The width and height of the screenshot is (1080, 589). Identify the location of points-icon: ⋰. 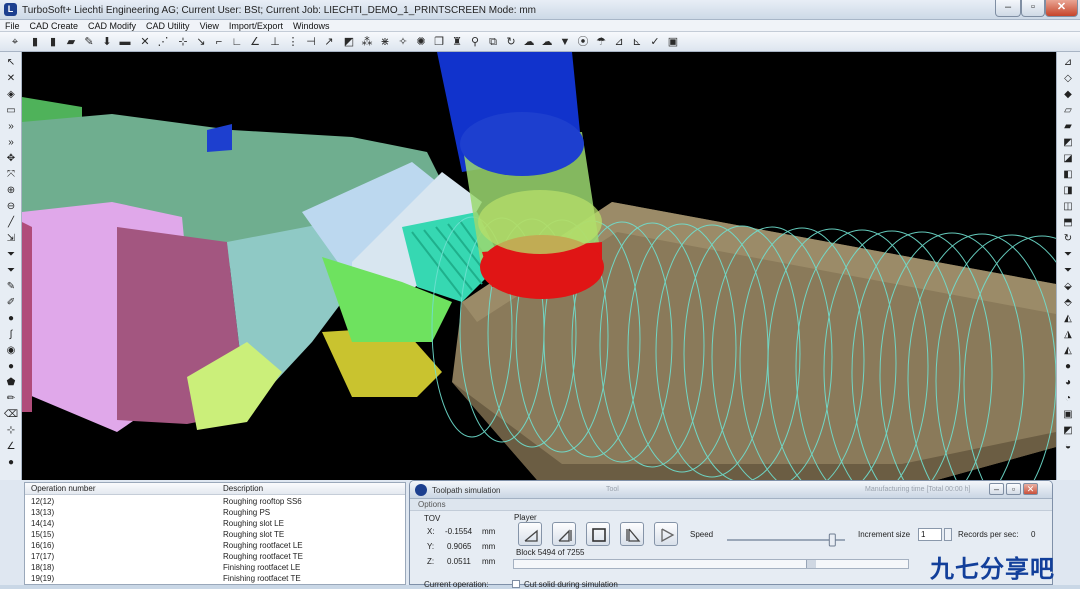
(163, 42).